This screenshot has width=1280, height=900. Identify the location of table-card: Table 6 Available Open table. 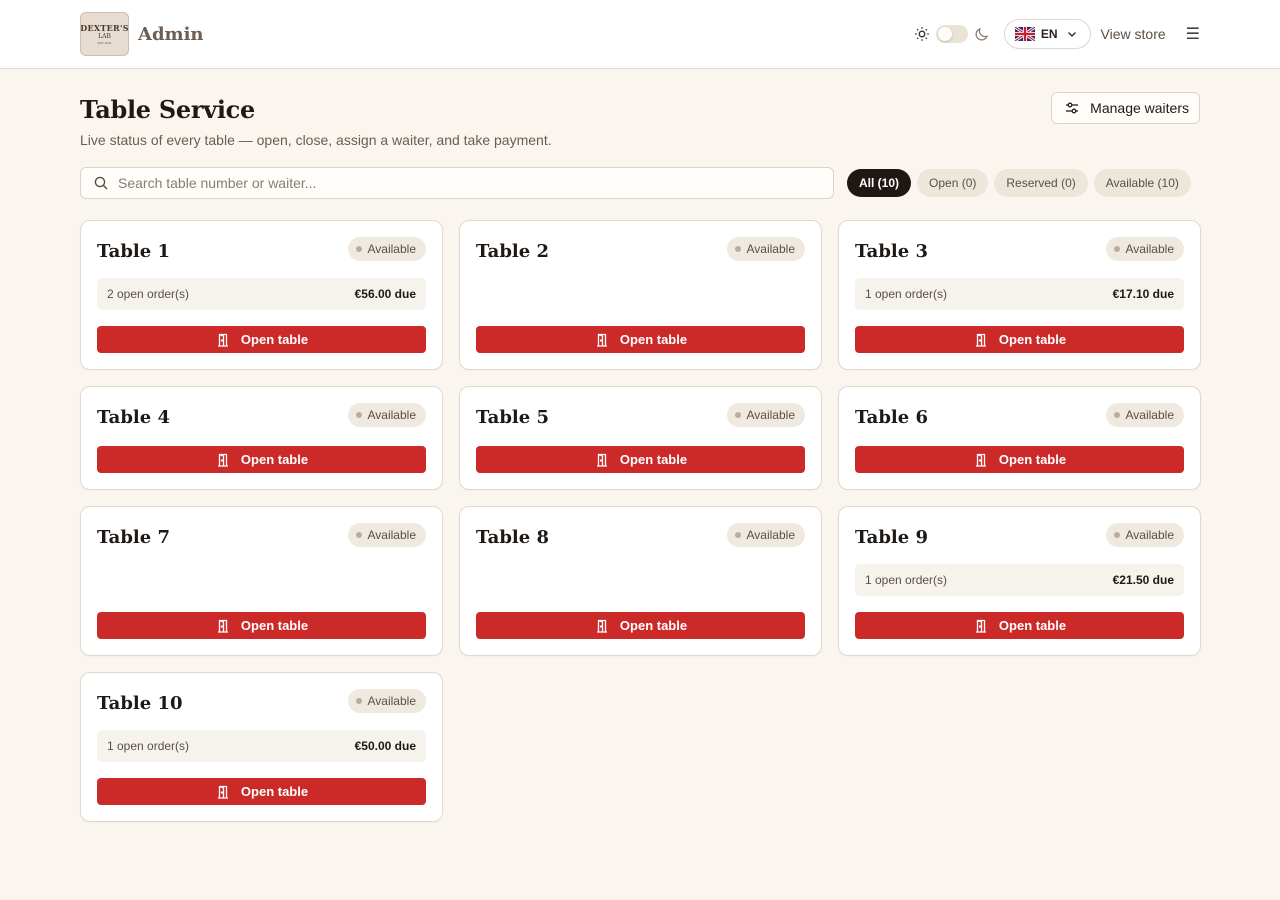
(1019, 438).